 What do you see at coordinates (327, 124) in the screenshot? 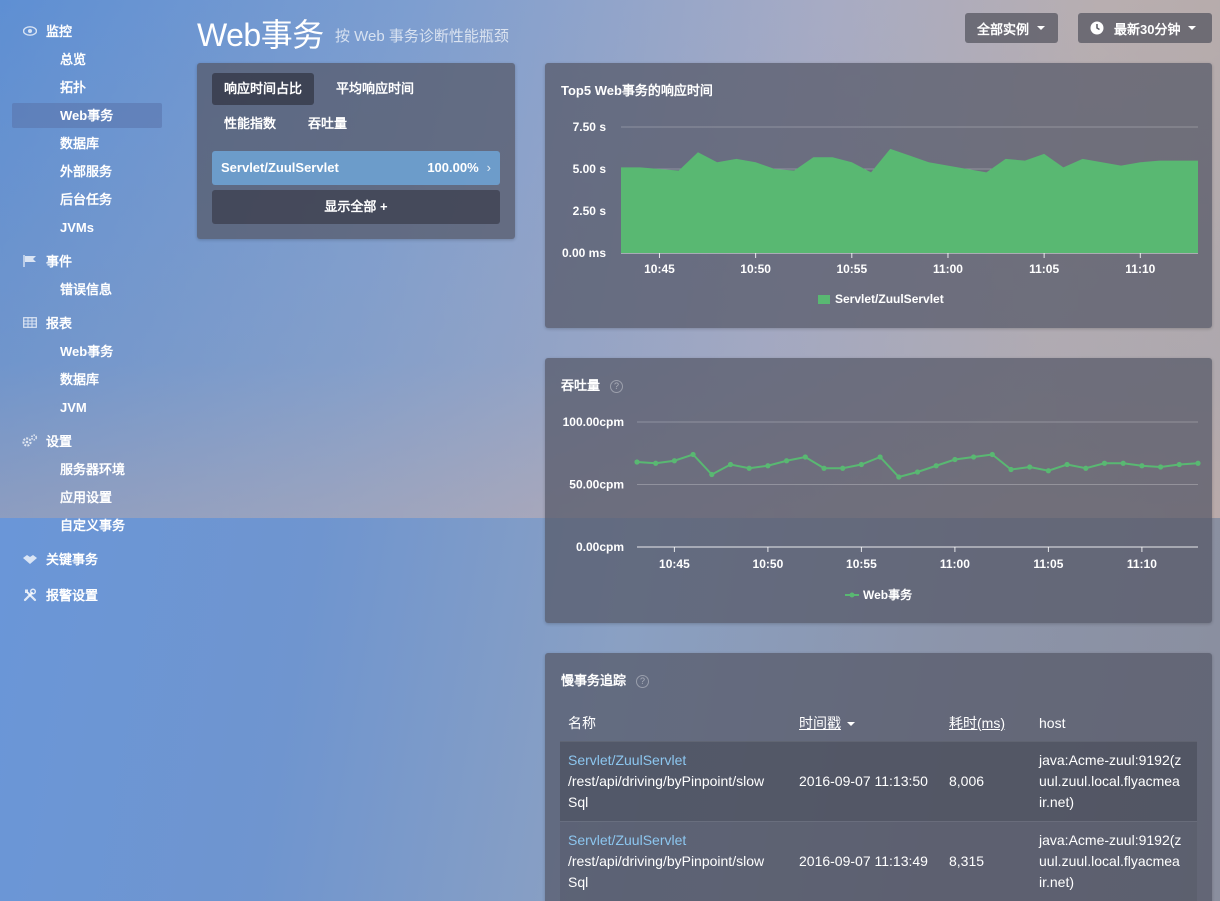
I see `tab-throughput: 吞吐量` at bounding box center [327, 124].